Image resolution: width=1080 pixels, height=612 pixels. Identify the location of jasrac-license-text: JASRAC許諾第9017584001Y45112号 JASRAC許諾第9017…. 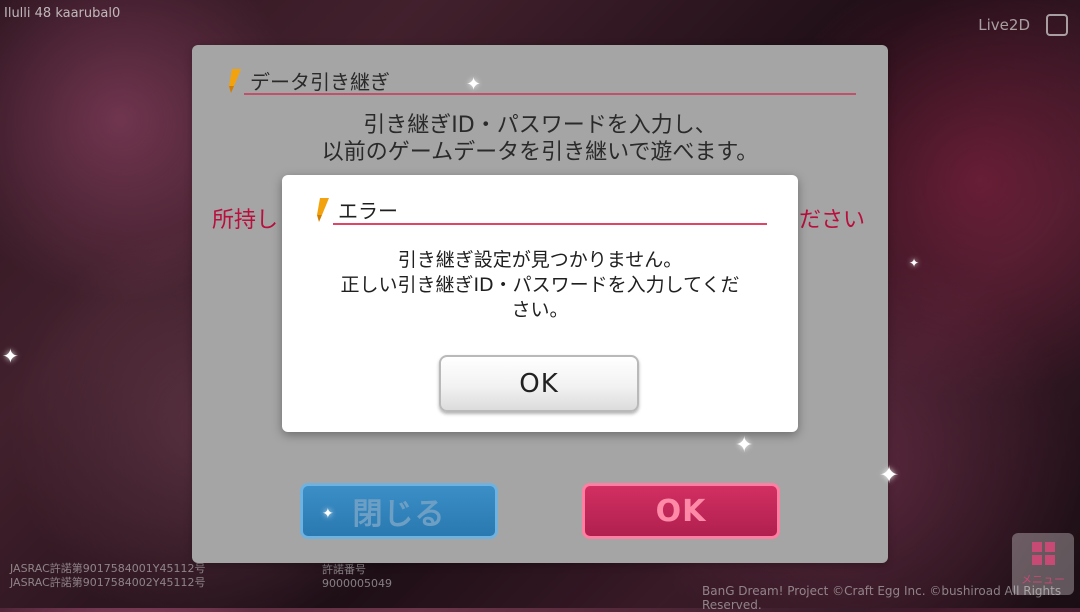
(107, 576).